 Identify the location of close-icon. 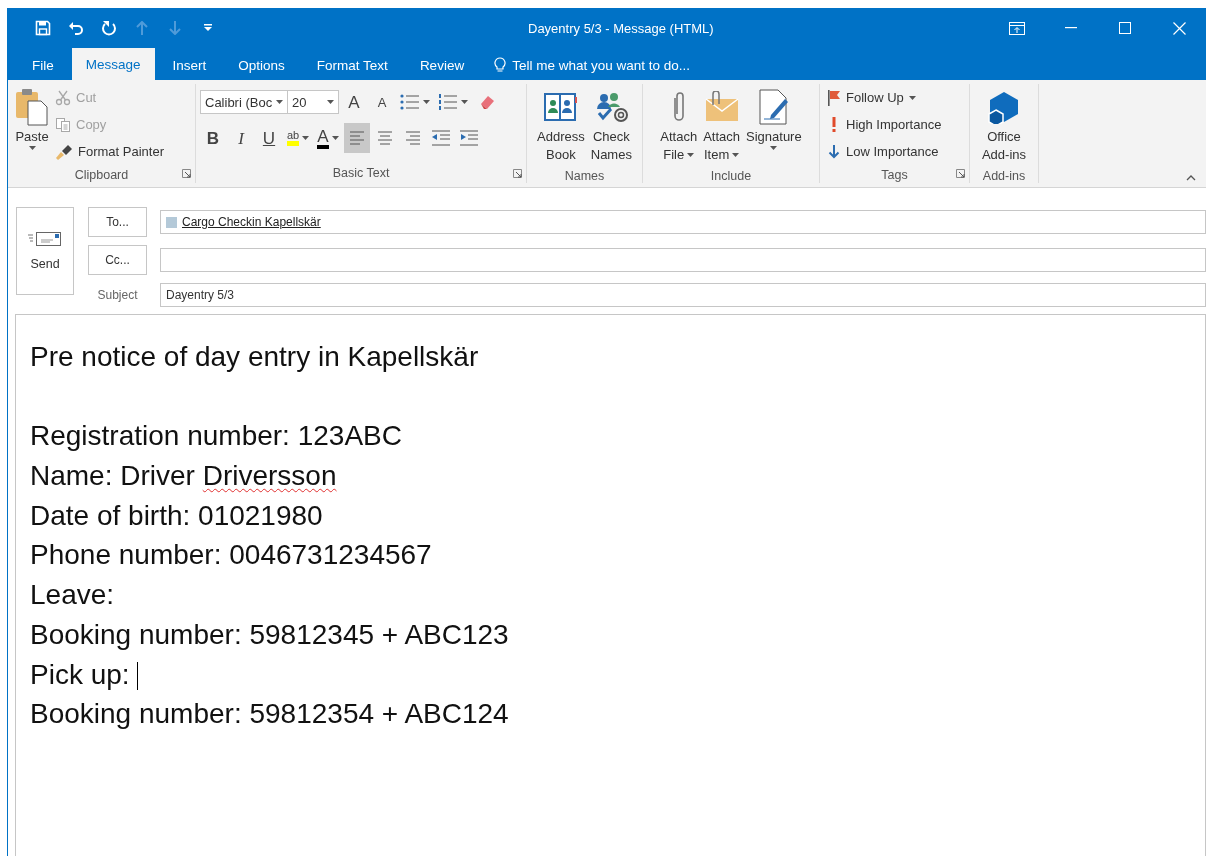
(1179, 28).